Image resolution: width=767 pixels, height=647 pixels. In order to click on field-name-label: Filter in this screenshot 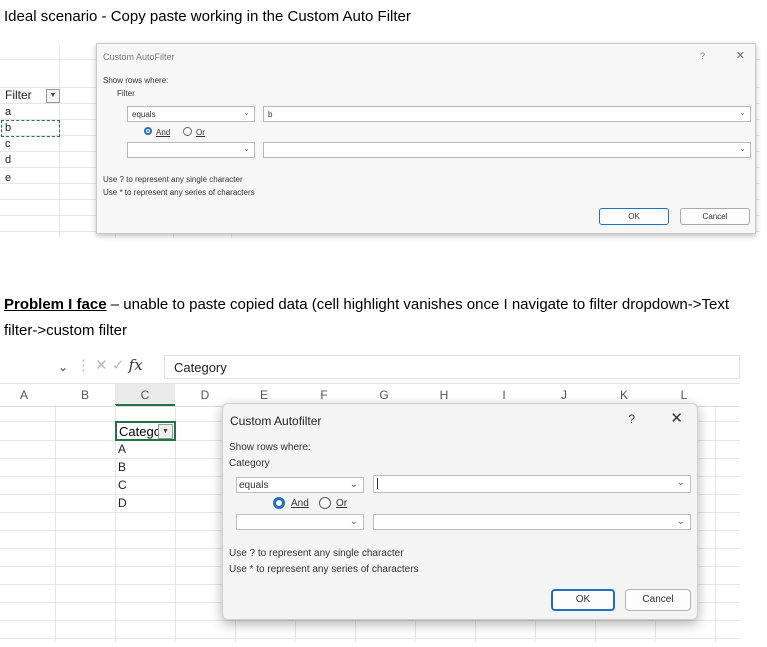, I will do `click(126, 93)`.